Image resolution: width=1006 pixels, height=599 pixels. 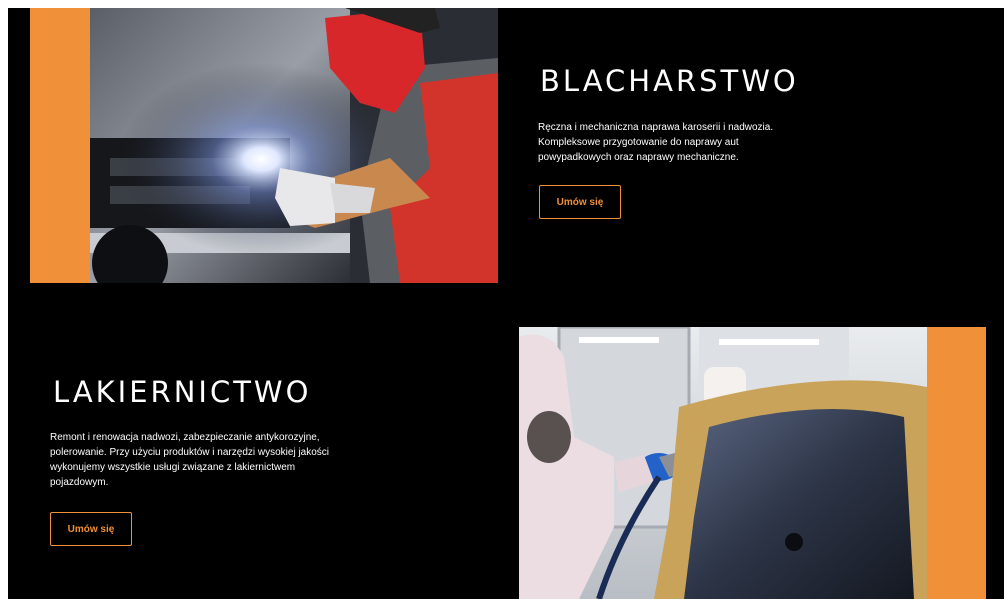 What do you see at coordinates (580, 202) in the screenshot?
I see `book-appointment-button-blacharstwo: Umów się` at bounding box center [580, 202].